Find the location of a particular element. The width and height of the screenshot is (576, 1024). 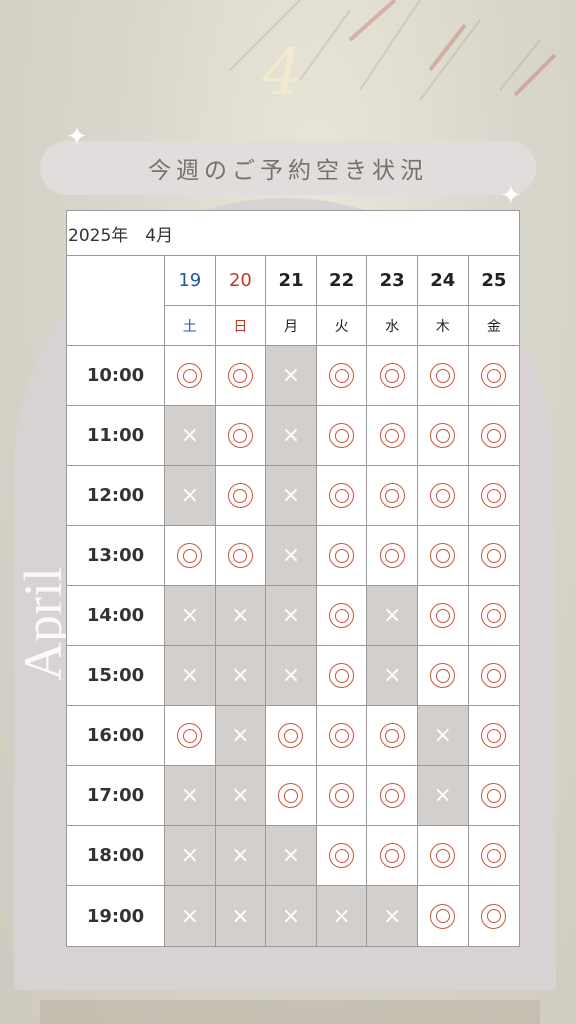

date-cell: 22 is located at coordinates (342, 281).